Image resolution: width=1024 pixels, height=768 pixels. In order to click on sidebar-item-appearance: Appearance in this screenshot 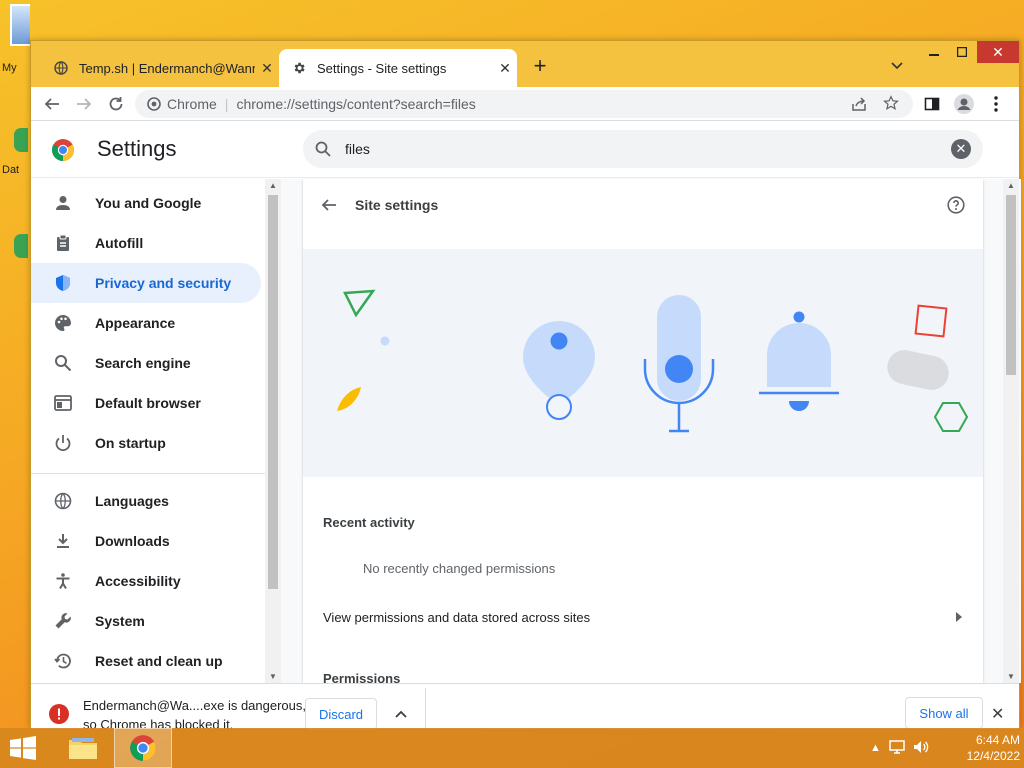, I will do `click(146, 323)`.